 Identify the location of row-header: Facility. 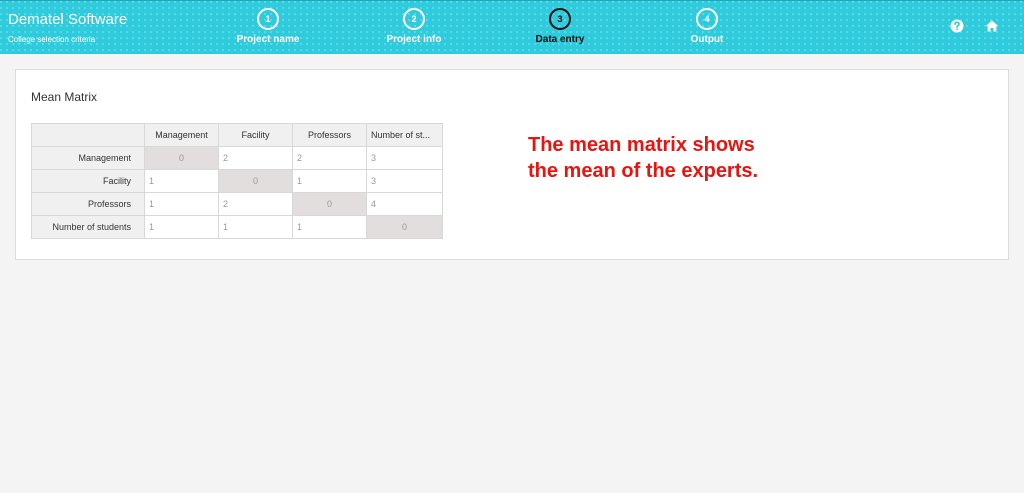
(88, 181).